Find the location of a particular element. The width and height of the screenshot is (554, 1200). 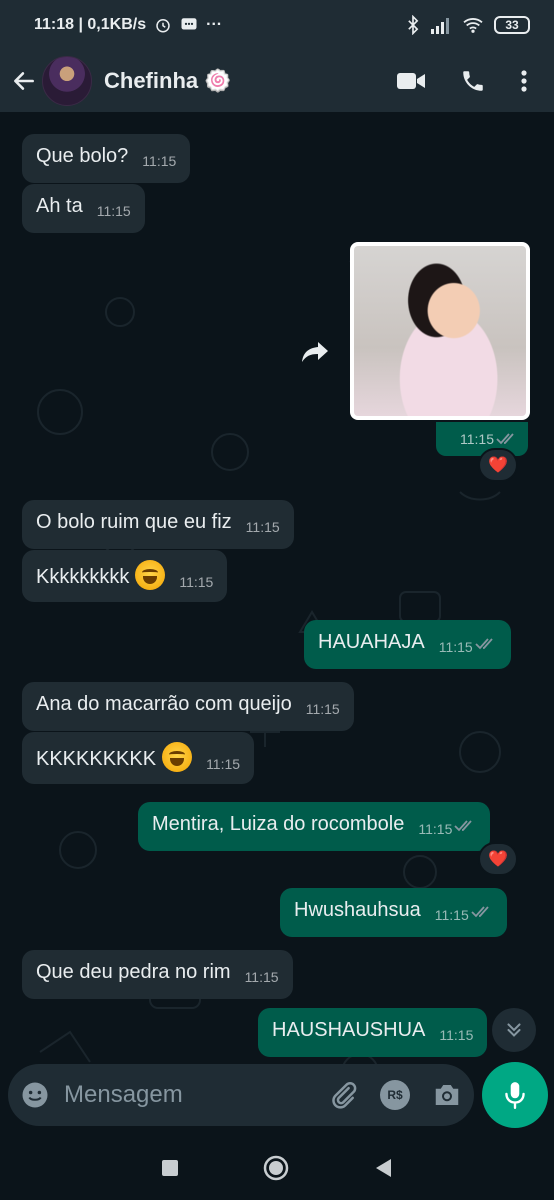

video-call-icon is located at coordinates (411, 81).